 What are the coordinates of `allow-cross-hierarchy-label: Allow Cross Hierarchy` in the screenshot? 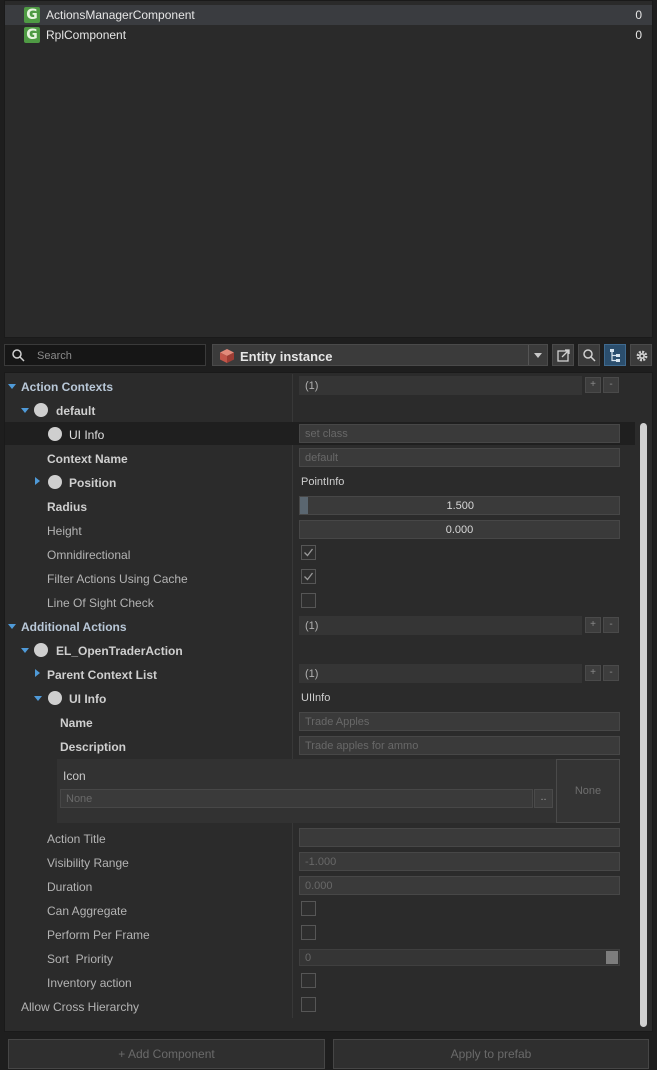 It's located at (80, 1007).